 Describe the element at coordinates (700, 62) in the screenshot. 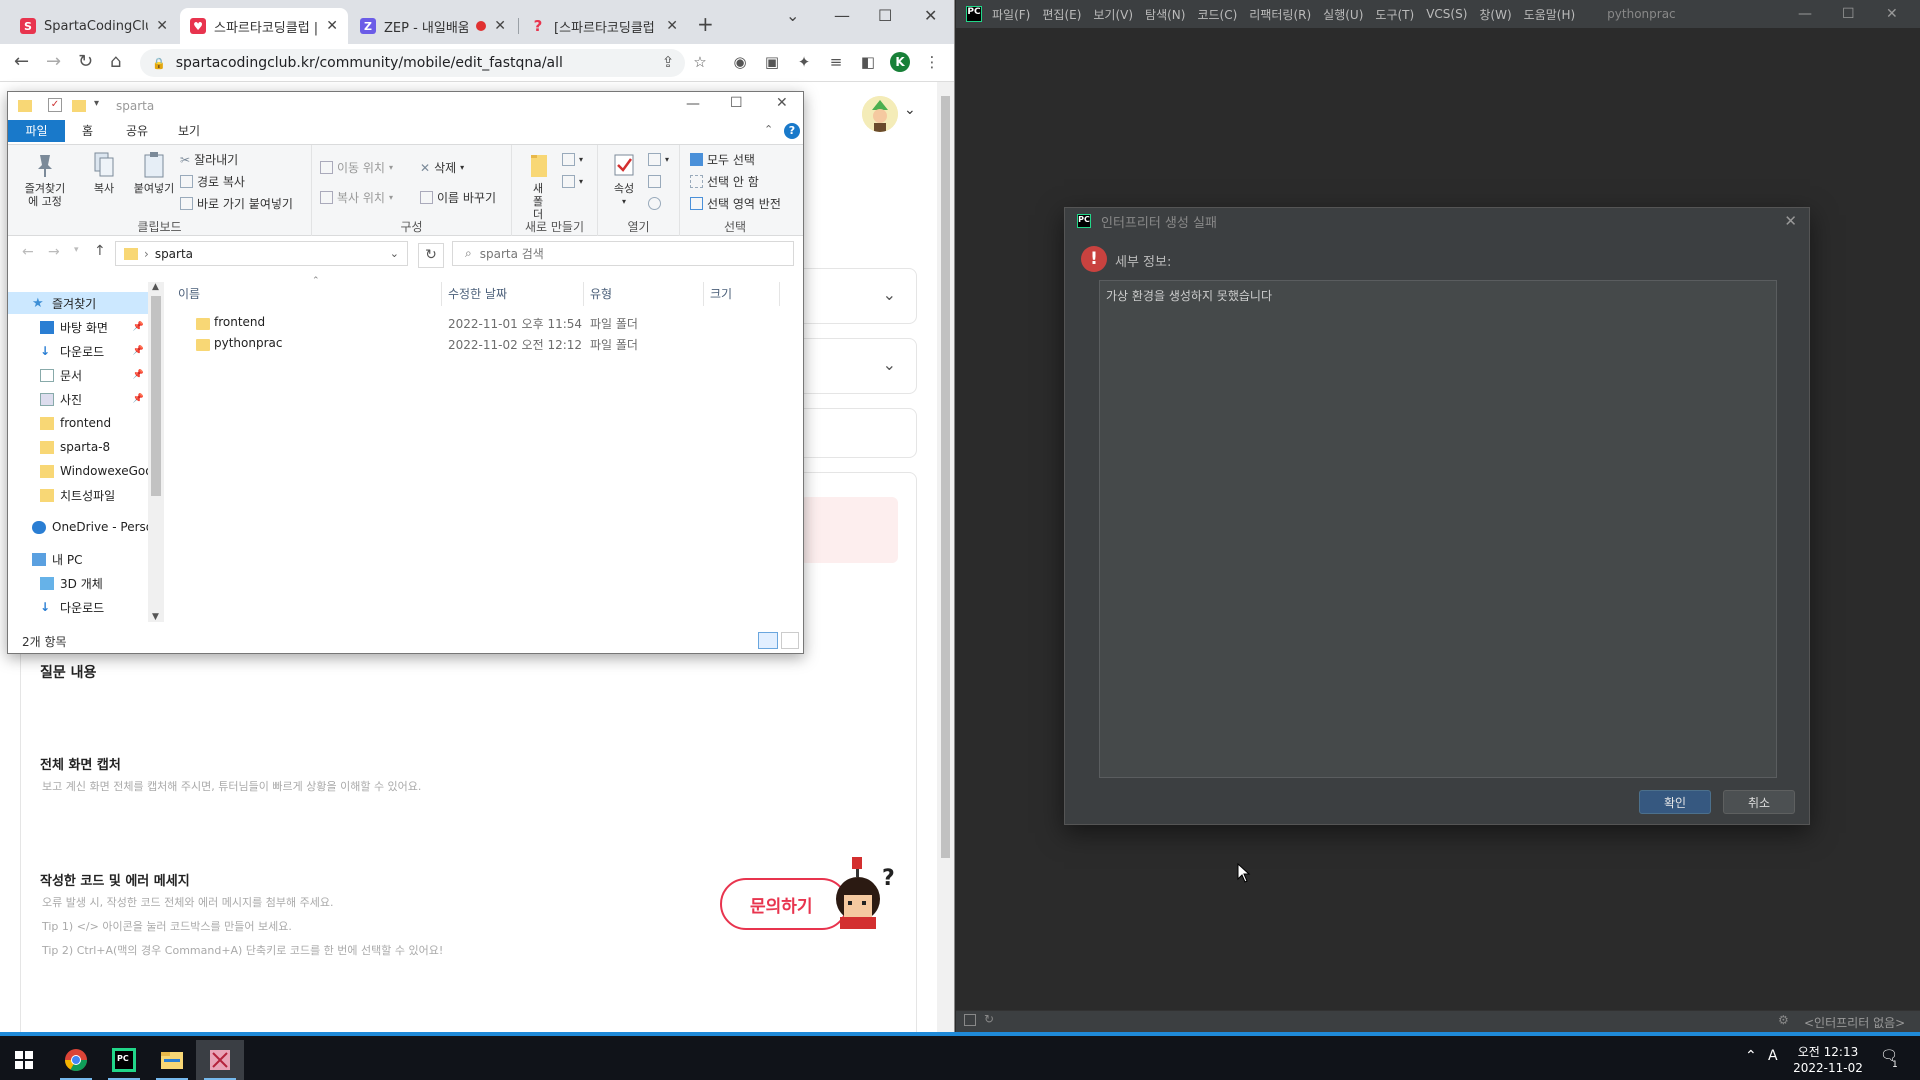

I see `bookmark-star-icon: ☆` at that location.